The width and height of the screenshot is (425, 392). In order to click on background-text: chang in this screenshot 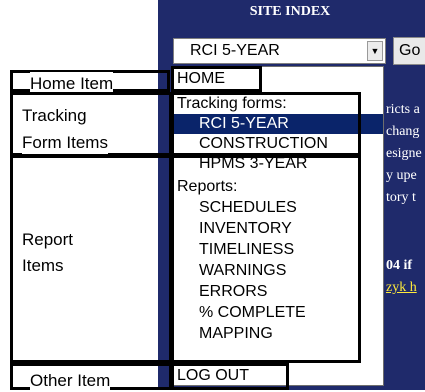, I will do `click(403, 131)`.